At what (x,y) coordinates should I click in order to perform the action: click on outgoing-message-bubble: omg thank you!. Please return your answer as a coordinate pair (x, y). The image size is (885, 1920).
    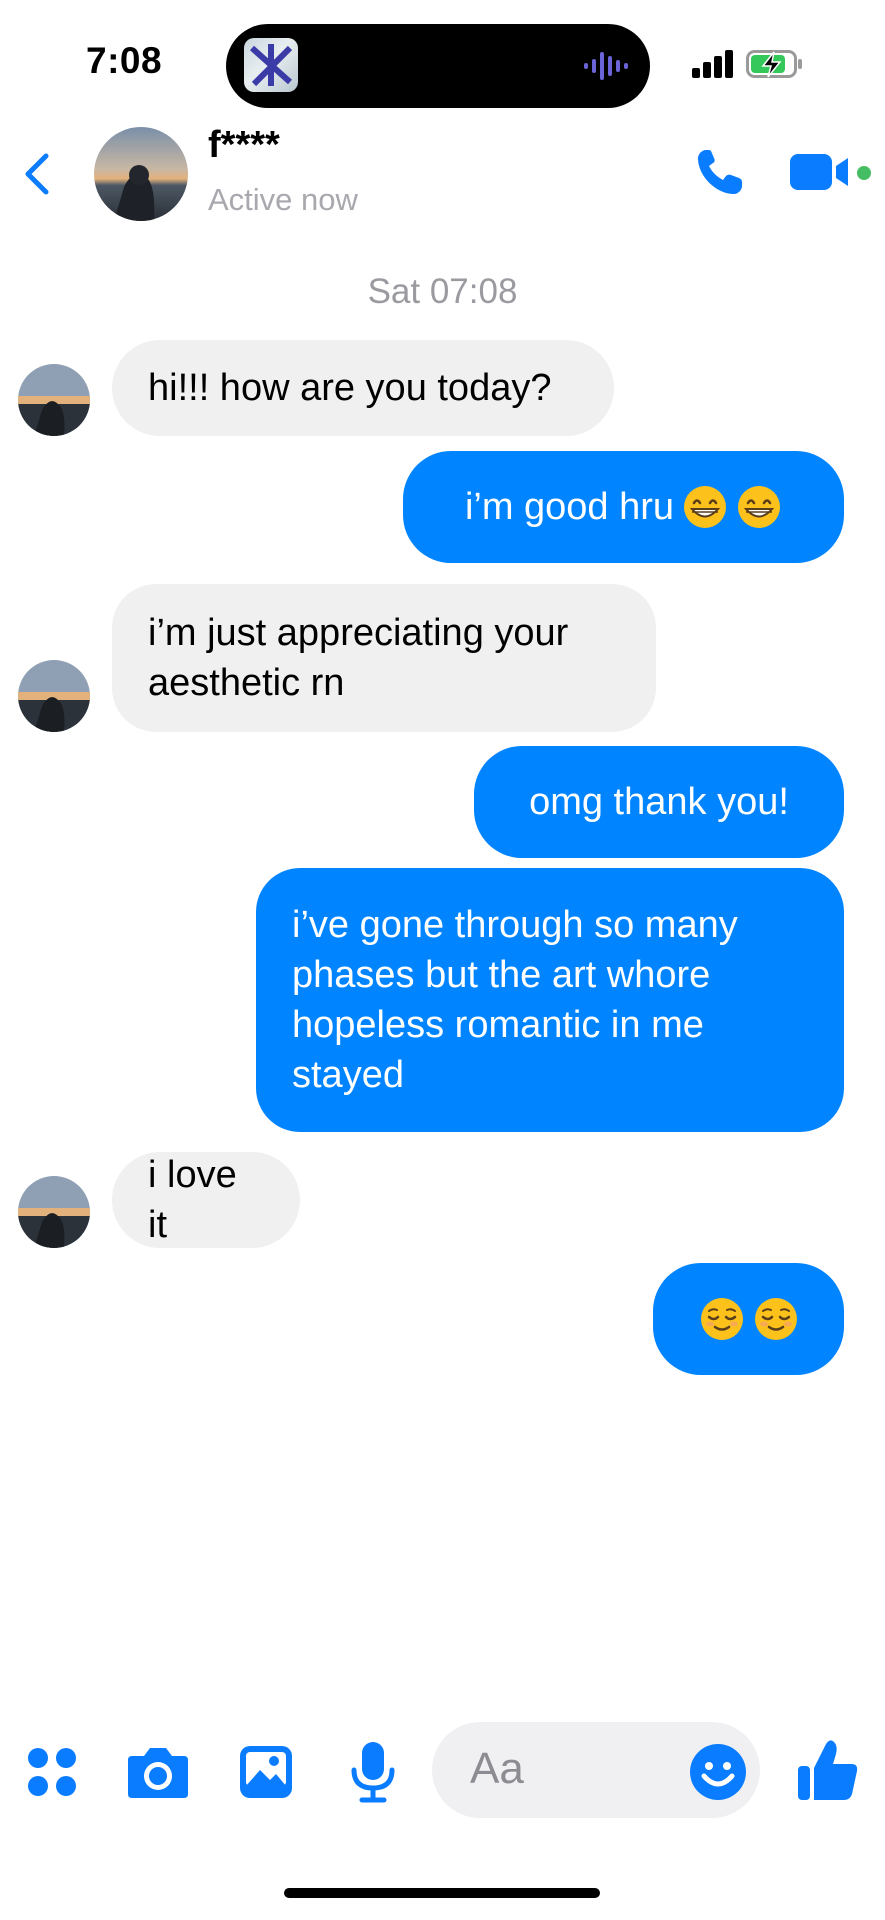
    Looking at the image, I should click on (659, 802).